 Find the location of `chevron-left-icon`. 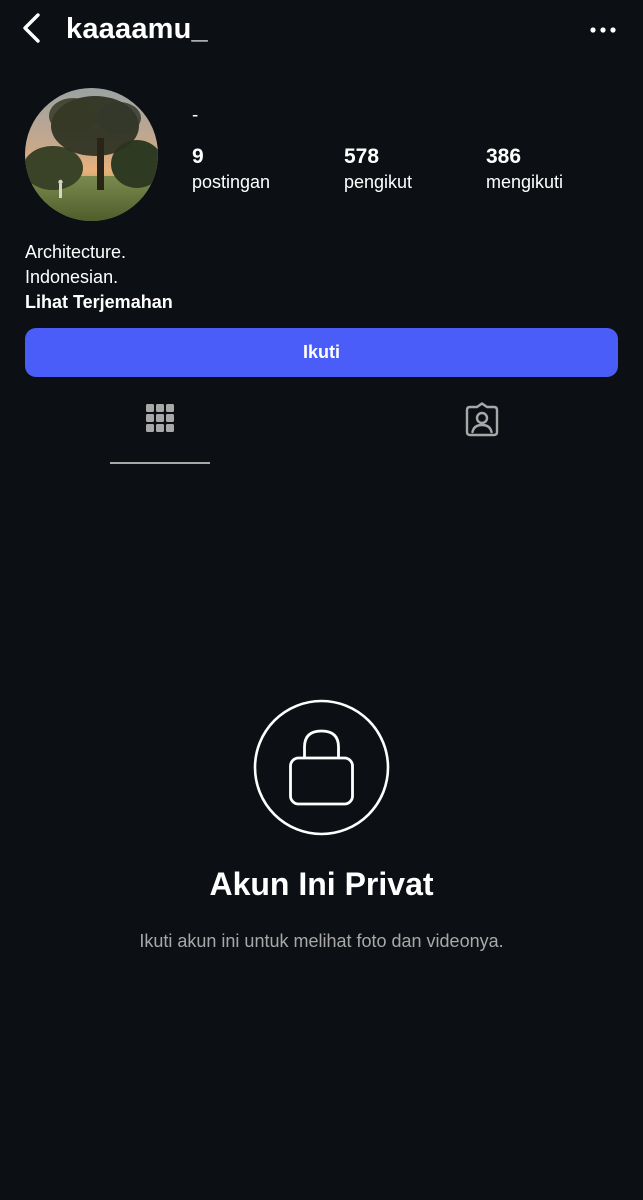

chevron-left-icon is located at coordinates (31, 28).